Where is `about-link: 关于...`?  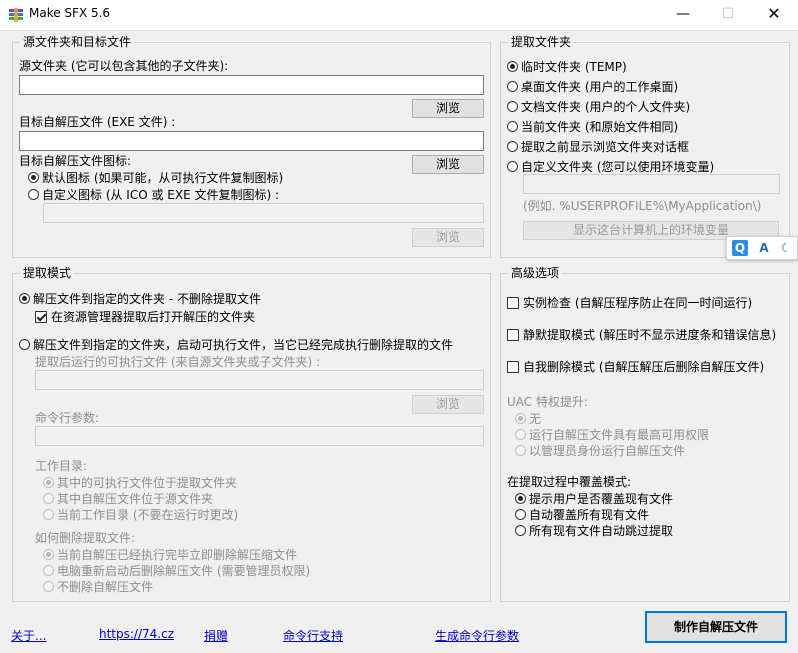
about-link: 关于... is located at coordinates (28, 635).